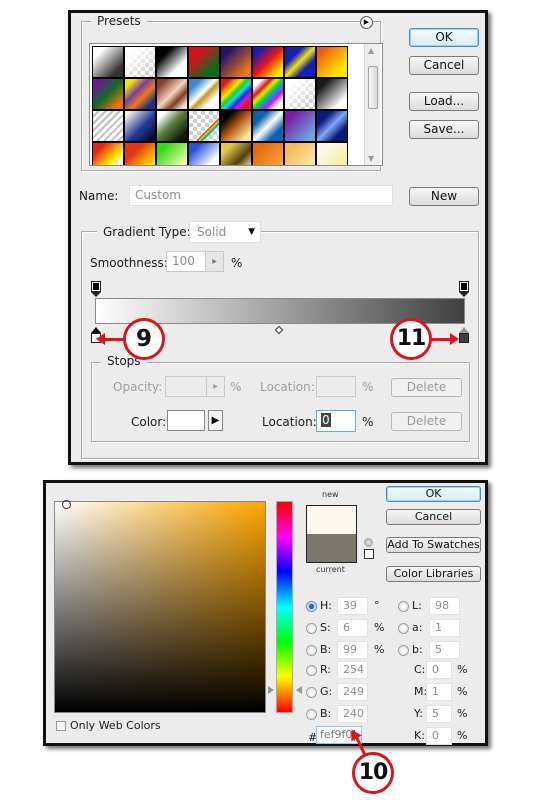  I want to click on color-menu-arrow-icon: ▶, so click(215, 420).